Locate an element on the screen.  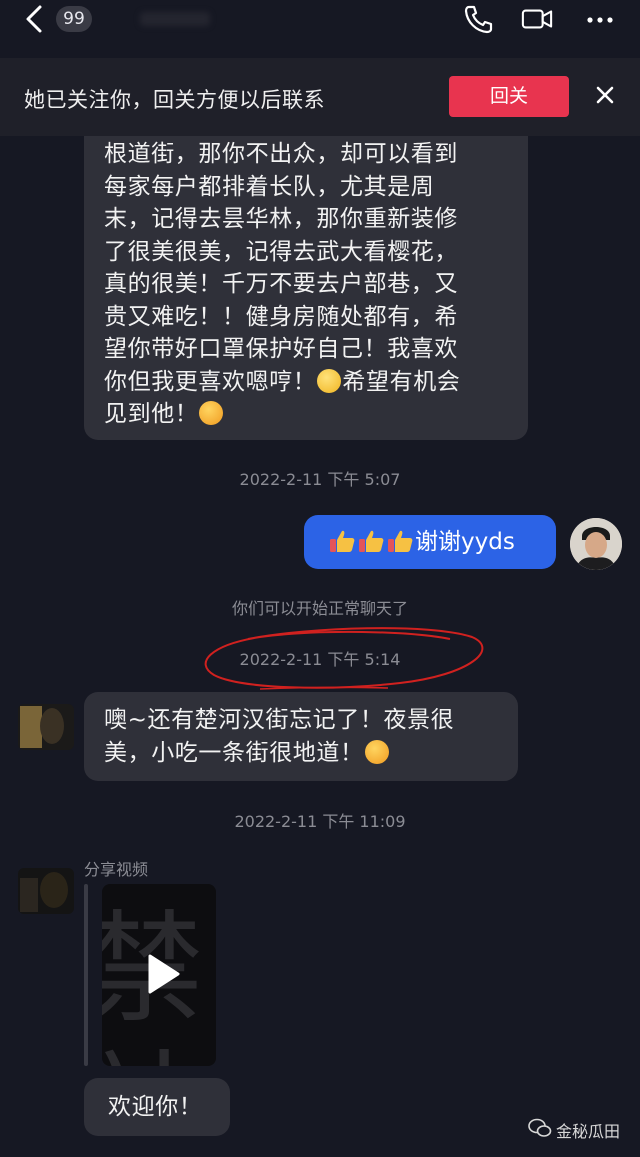
unread-badge: 99 is located at coordinates (74, 19).